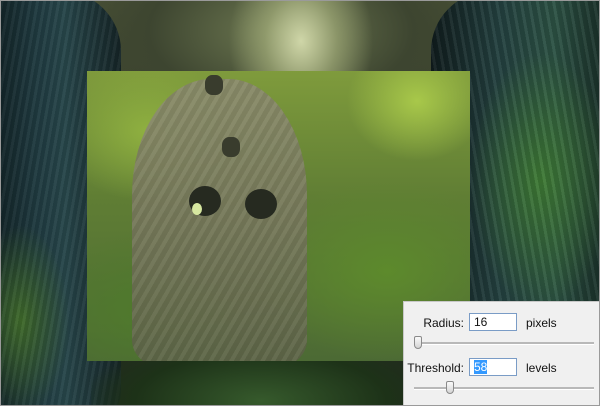  What do you see at coordinates (450, 387) in the screenshot?
I see `threshold-slider-thumb` at bounding box center [450, 387].